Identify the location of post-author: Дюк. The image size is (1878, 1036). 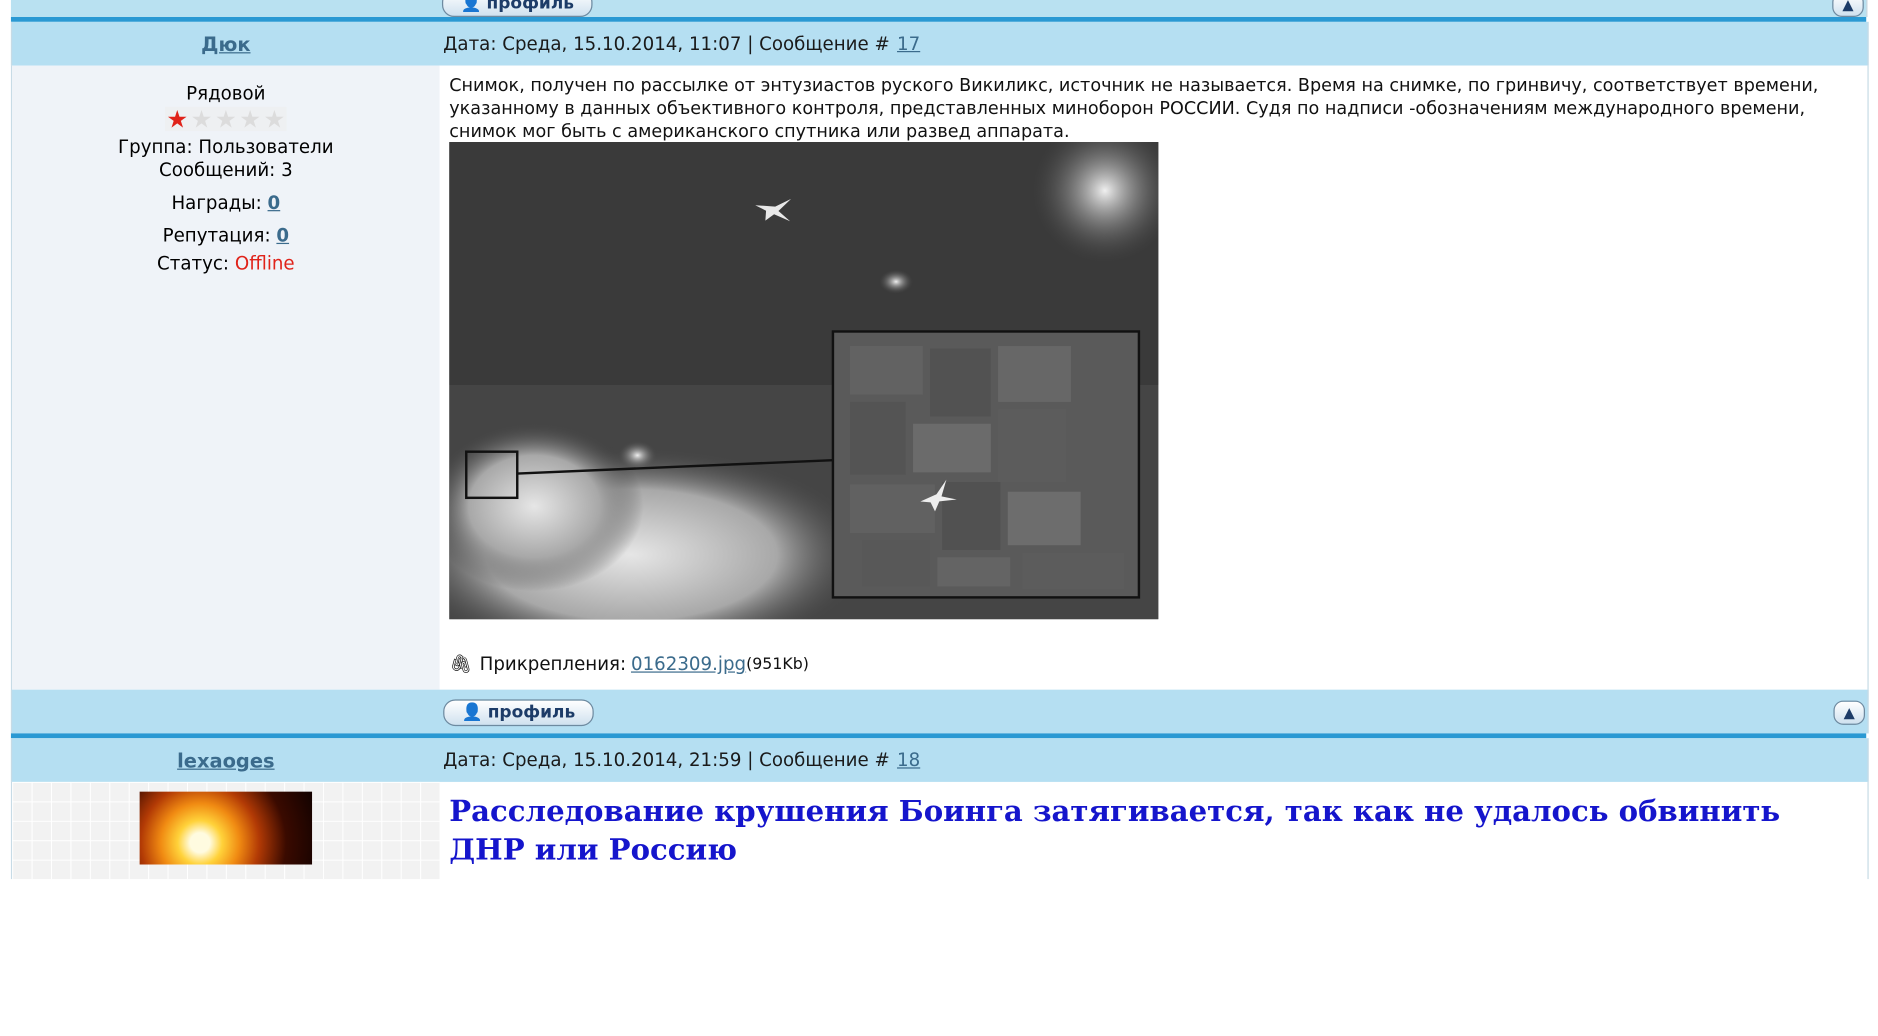
(225, 44).